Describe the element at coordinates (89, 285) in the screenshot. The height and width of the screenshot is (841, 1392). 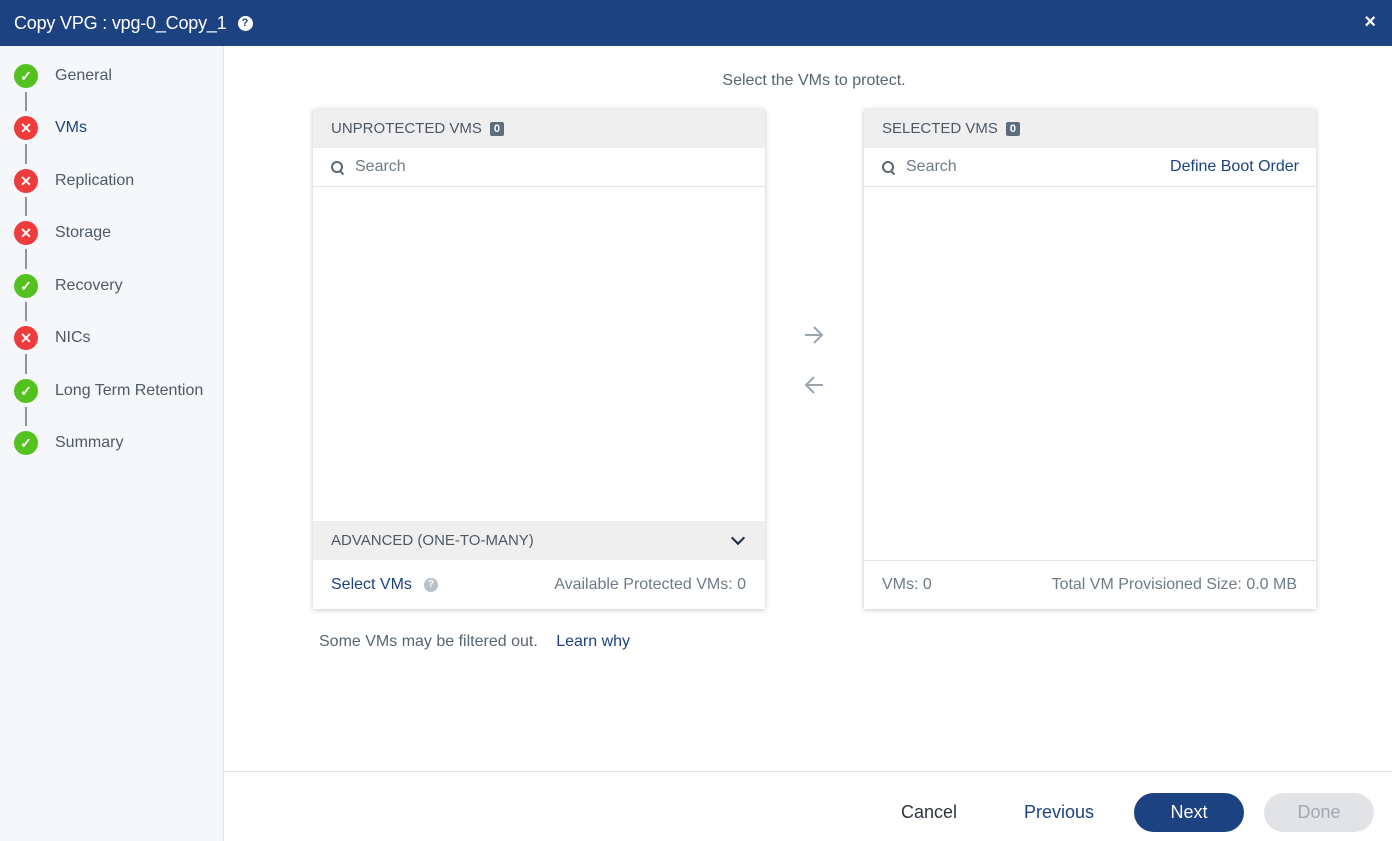
I see `step-label: Recovery` at that location.